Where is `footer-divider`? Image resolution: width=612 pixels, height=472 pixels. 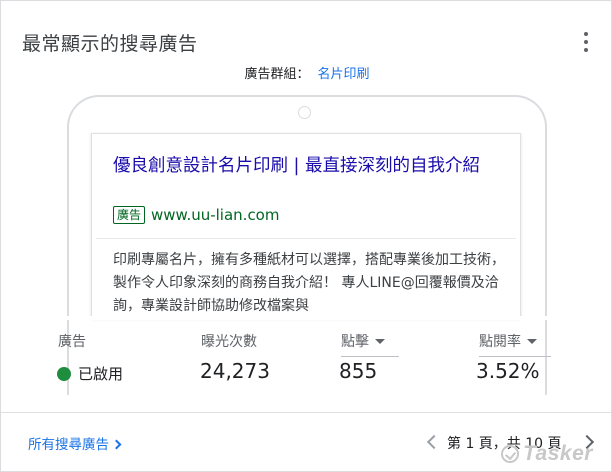
footer-divider is located at coordinates (306, 412).